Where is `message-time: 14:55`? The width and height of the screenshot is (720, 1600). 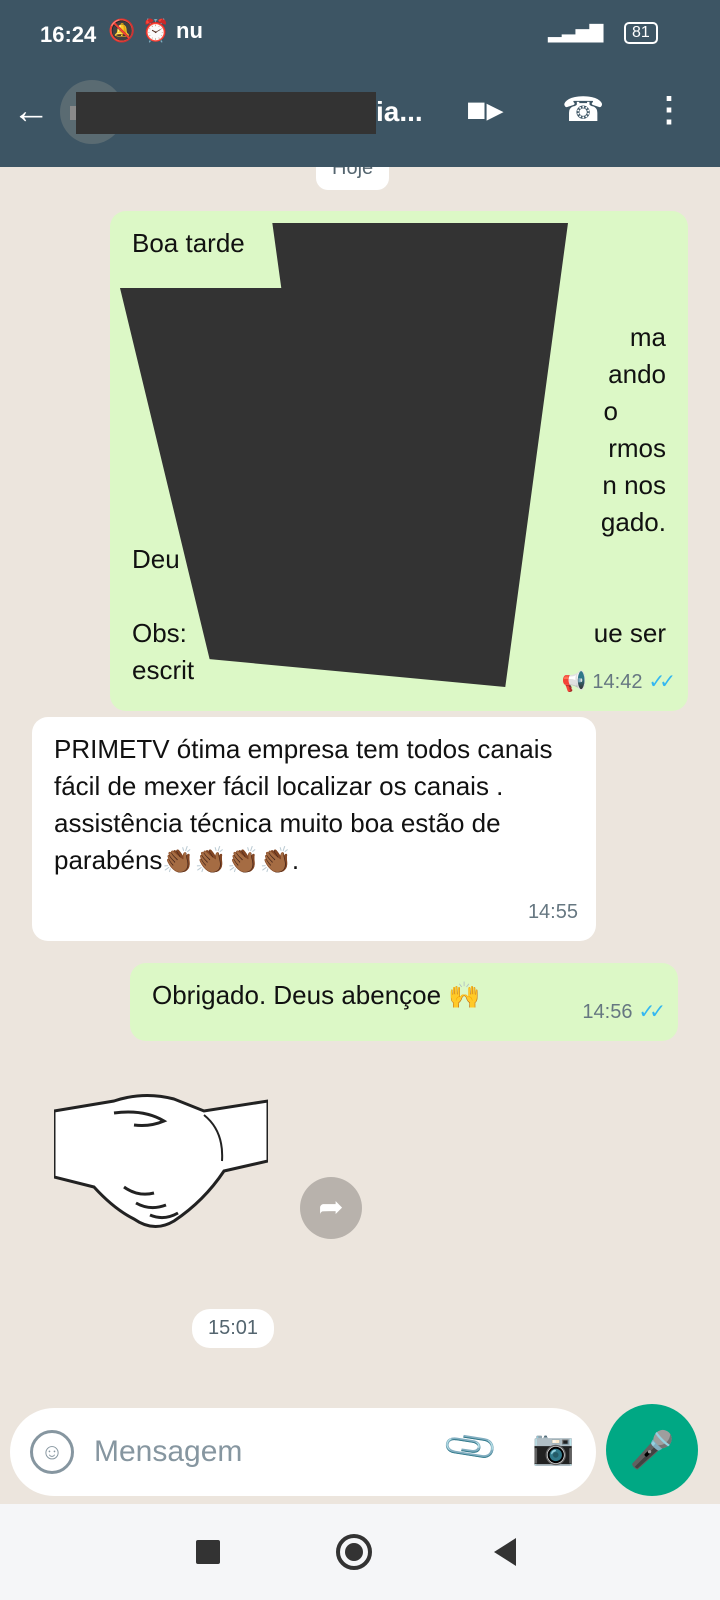
message-time: 14:55 is located at coordinates (552, 912).